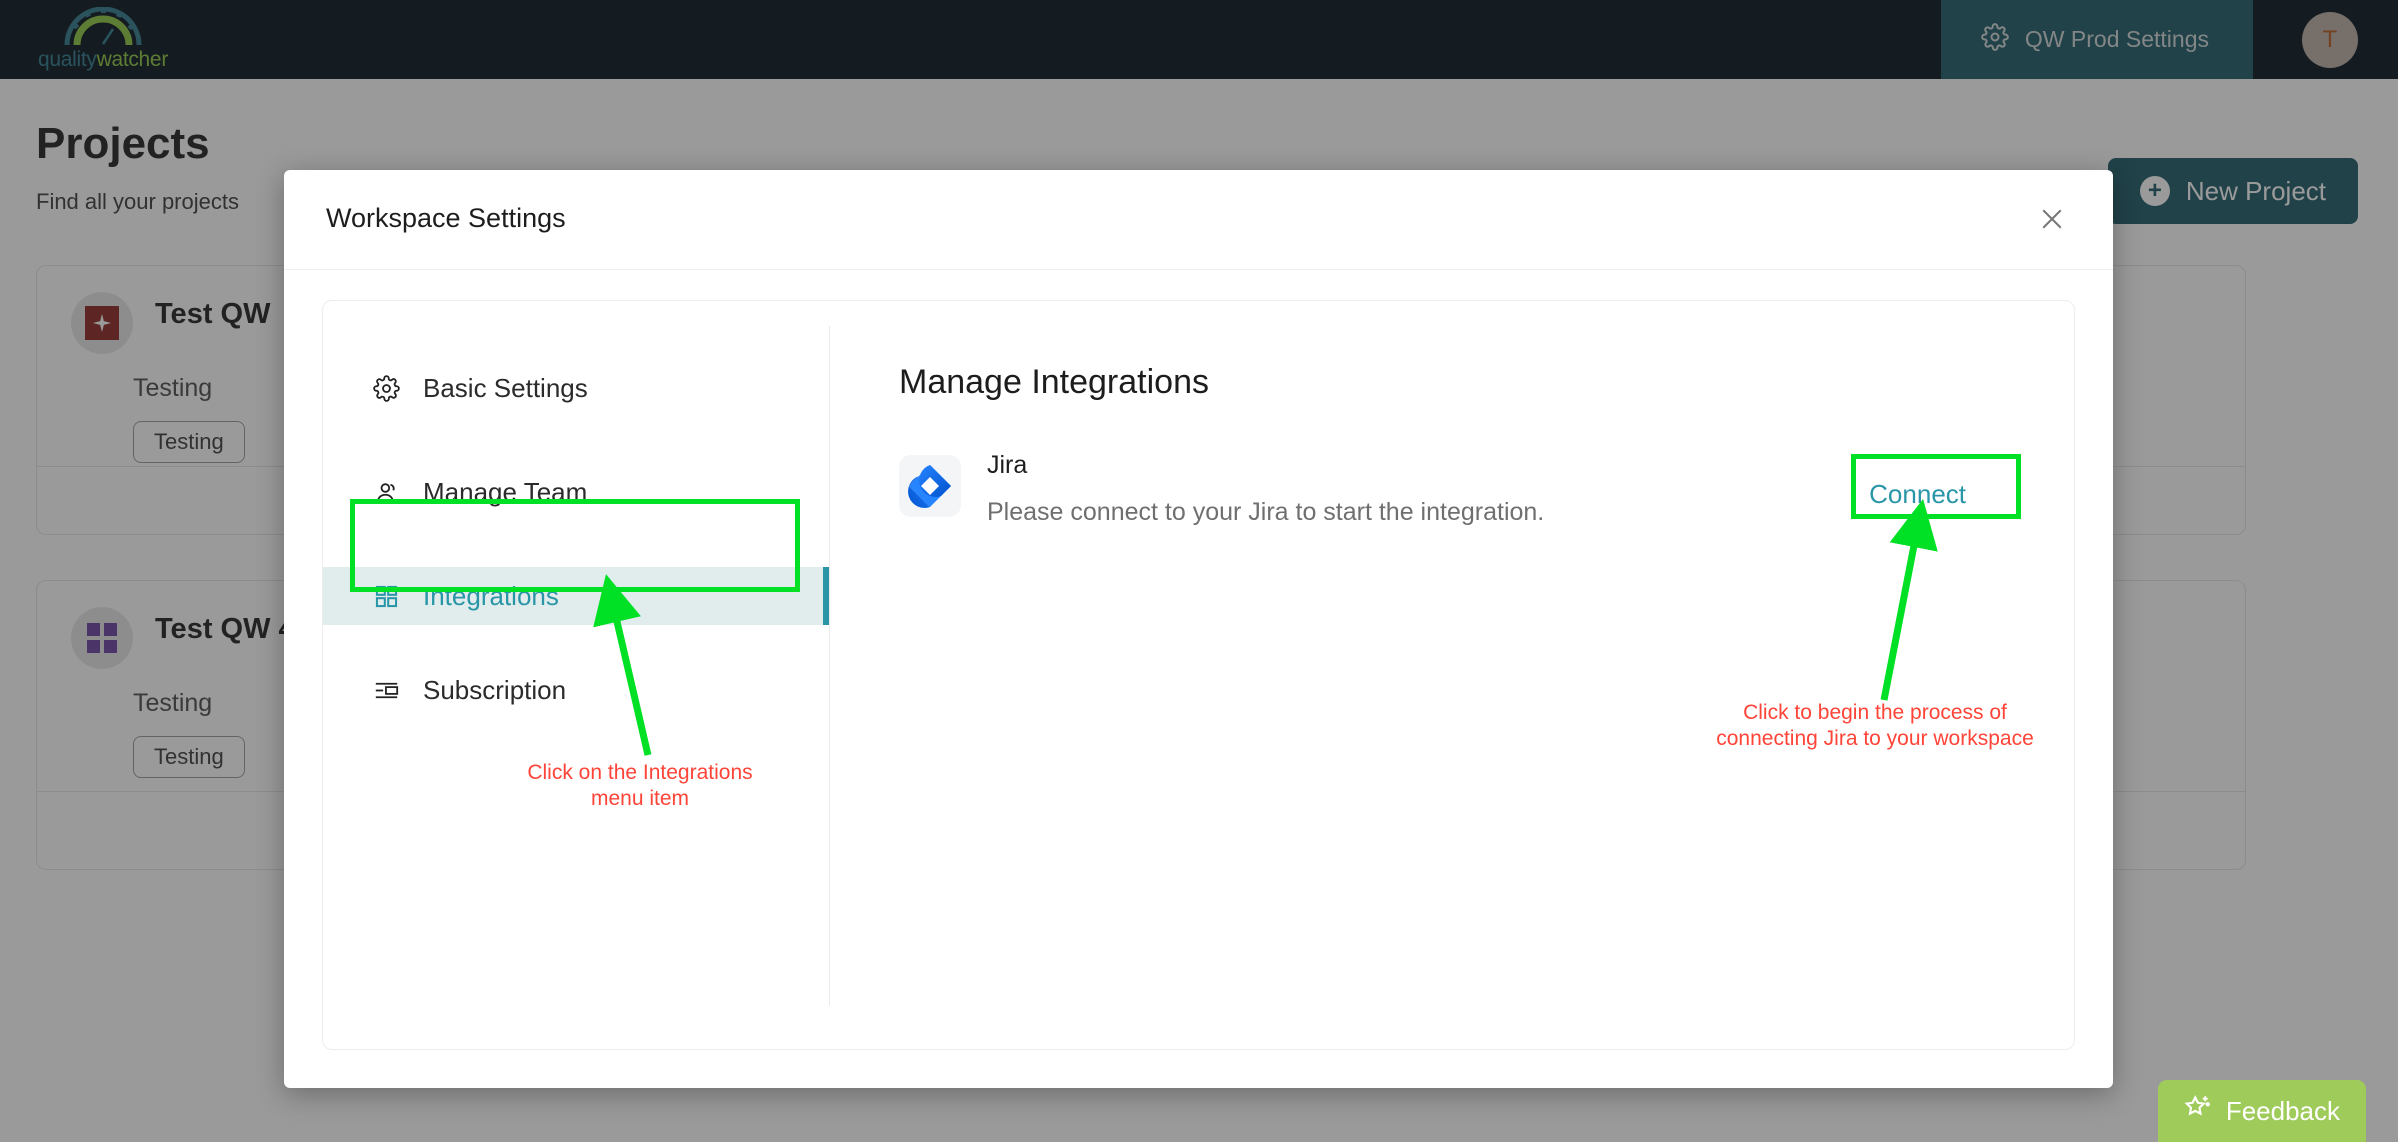  I want to click on annotation-highlight-connect, so click(1936, 486).